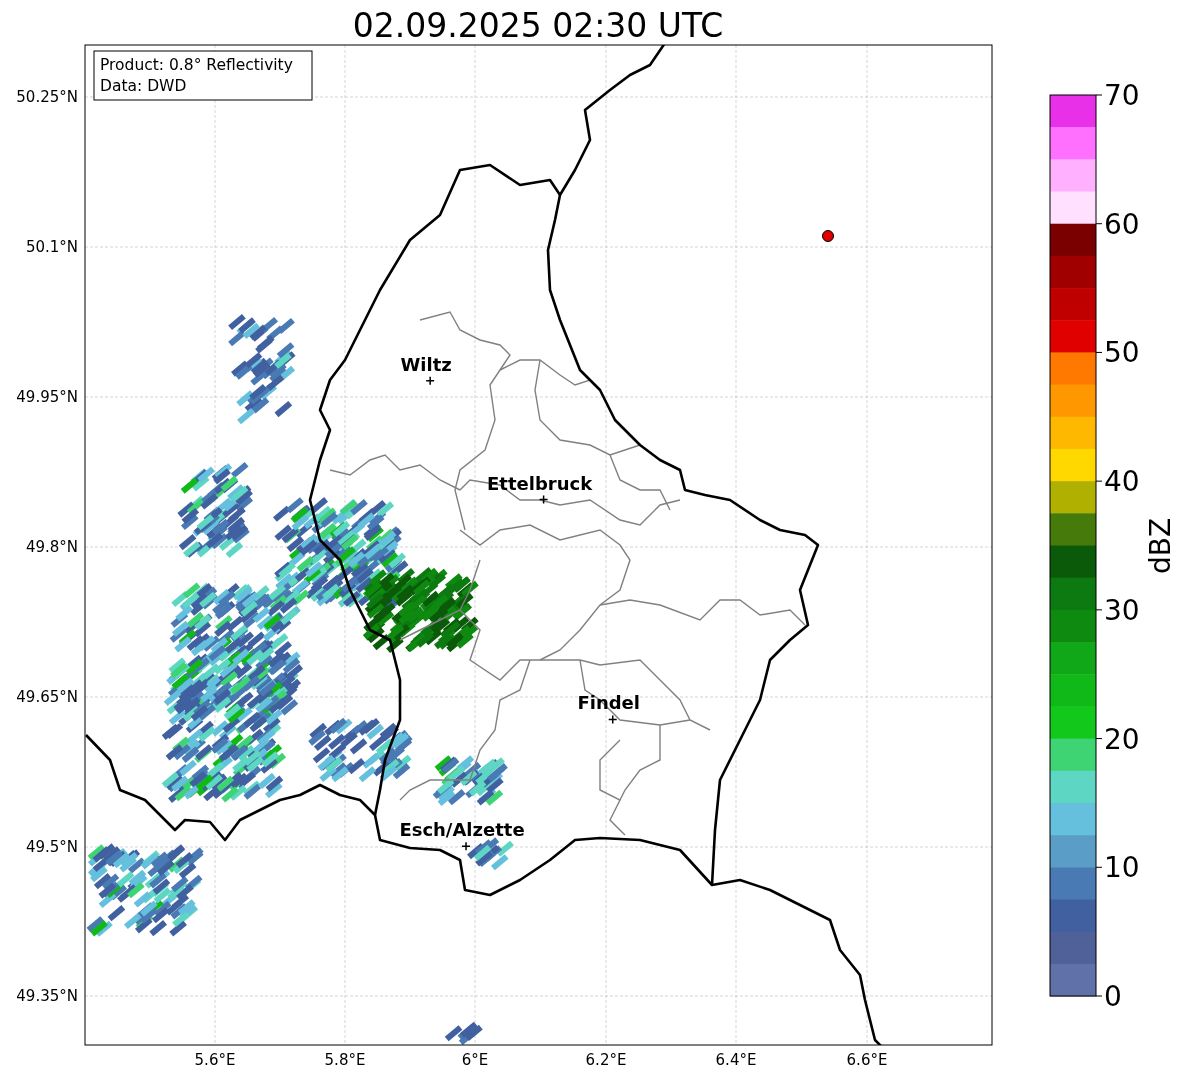 The width and height of the screenshot is (1184, 1081). Describe the element at coordinates (215, 1060) in the screenshot. I see `axis-tick-label: 5.6°E` at that location.